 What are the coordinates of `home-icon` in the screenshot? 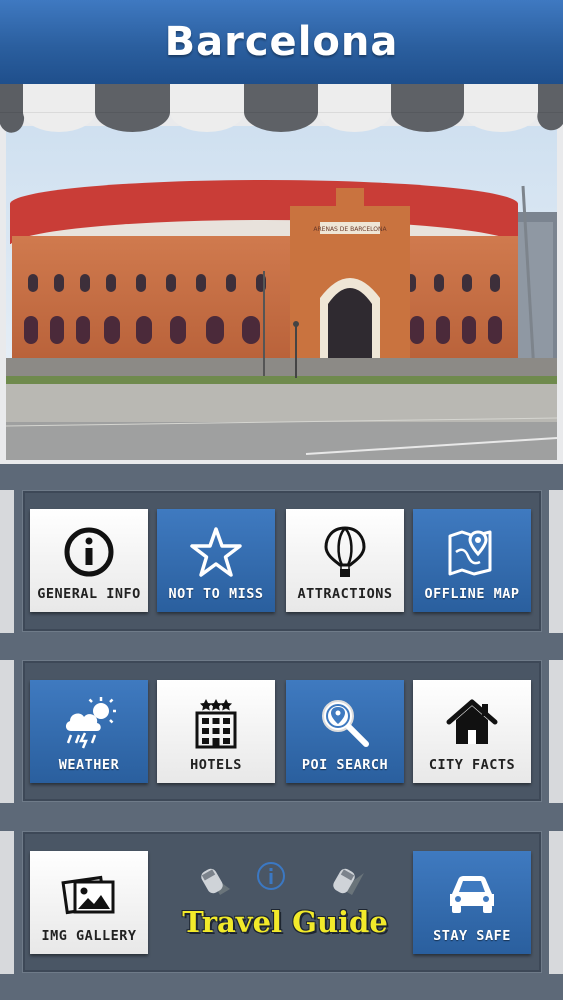 It's located at (472, 723).